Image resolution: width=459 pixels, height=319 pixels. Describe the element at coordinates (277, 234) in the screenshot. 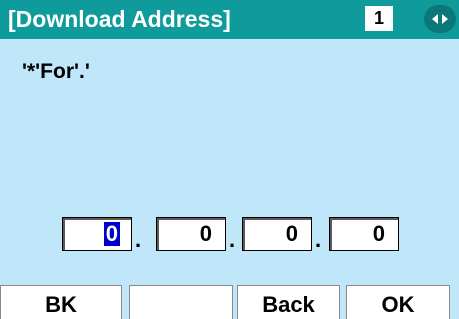

I see `ip-octet-3-field: 0` at that location.